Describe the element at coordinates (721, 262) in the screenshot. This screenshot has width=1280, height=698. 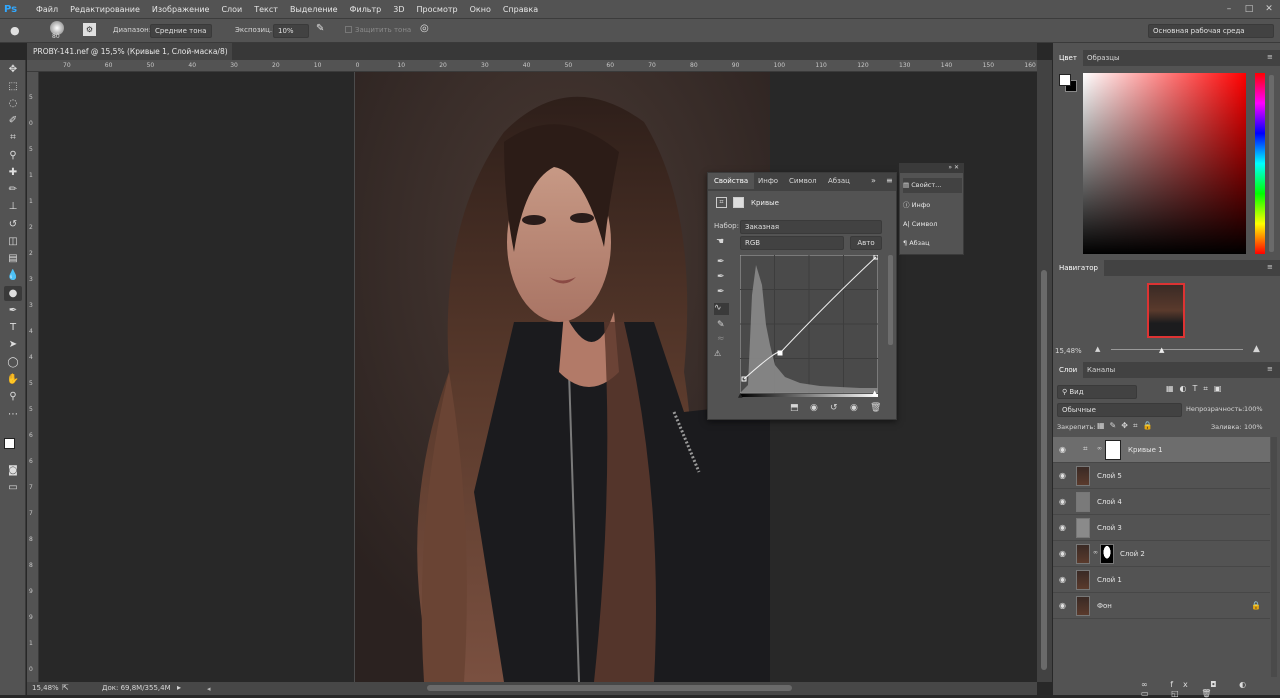
I see `black-point-eyedropper-icon: ✒` at that location.